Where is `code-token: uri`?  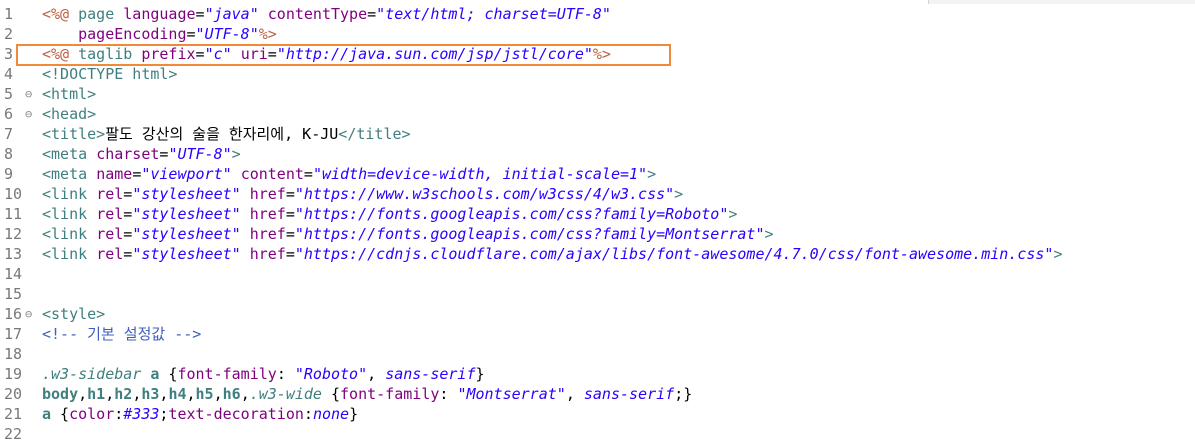
code-token: uri is located at coordinates (254, 54).